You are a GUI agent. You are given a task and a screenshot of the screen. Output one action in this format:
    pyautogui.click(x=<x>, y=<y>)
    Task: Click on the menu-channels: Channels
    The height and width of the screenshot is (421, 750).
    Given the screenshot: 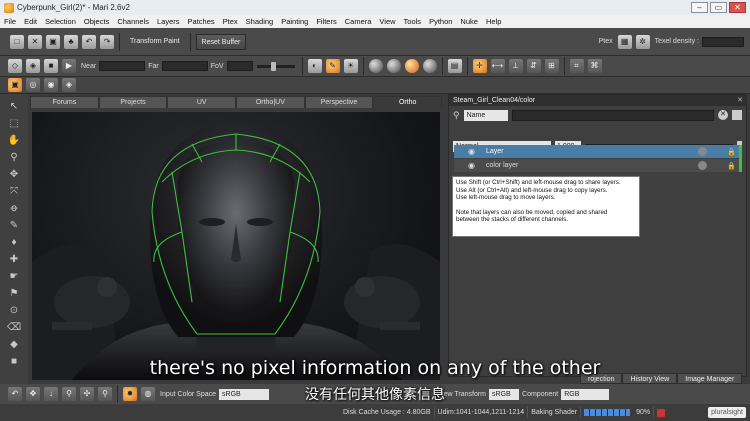 What is the action you would take?
    pyautogui.click(x=133, y=21)
    